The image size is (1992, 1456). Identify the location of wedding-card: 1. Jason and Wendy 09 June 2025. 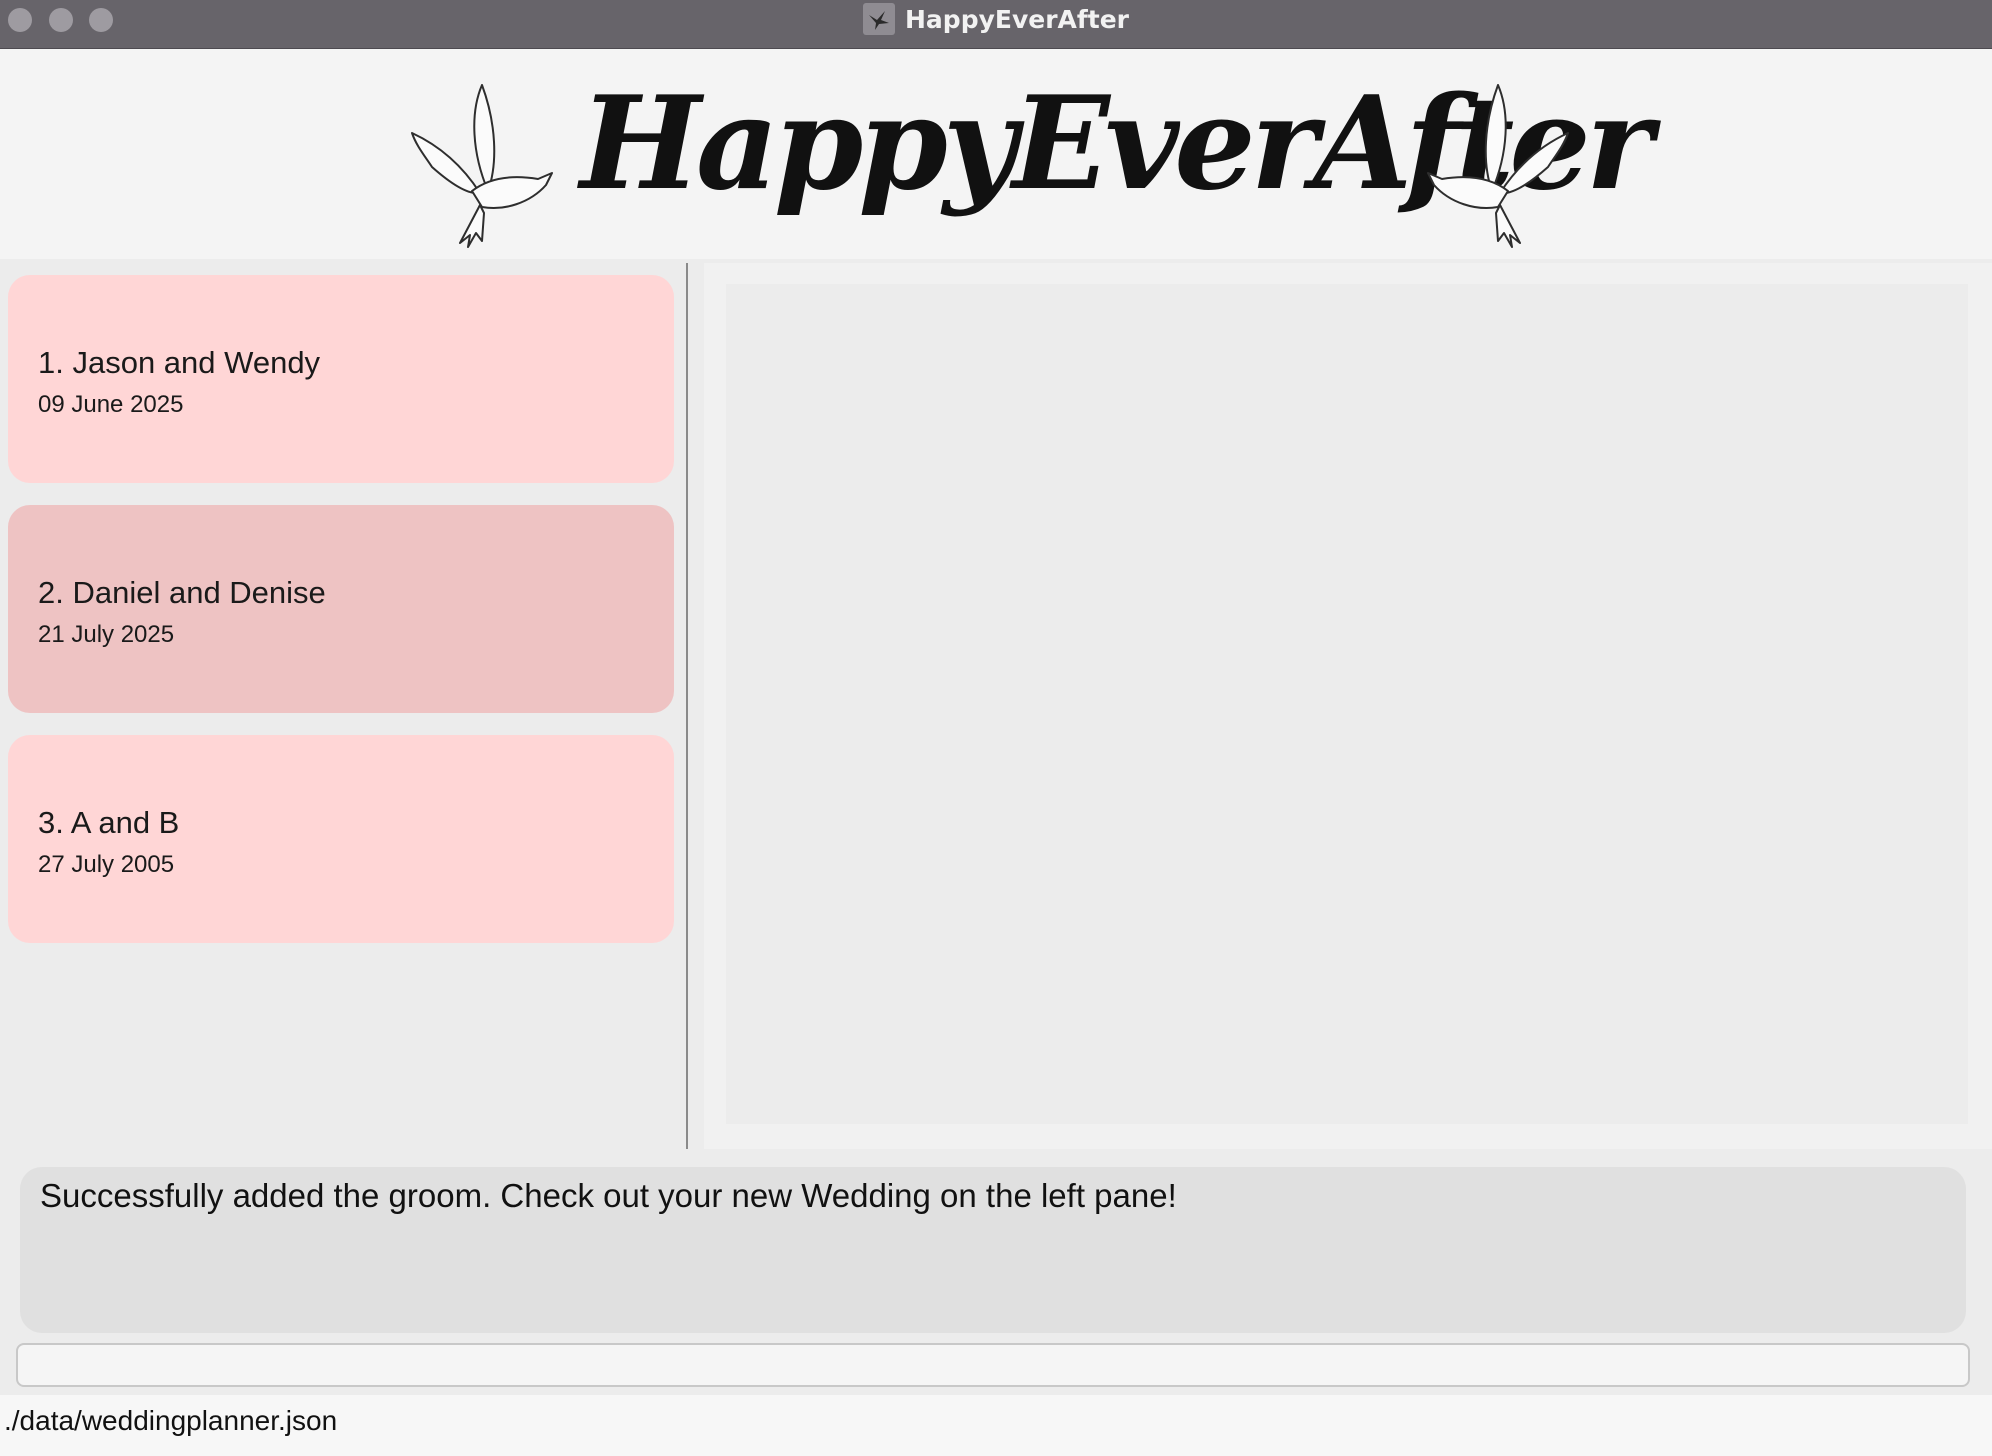
(341, 379).